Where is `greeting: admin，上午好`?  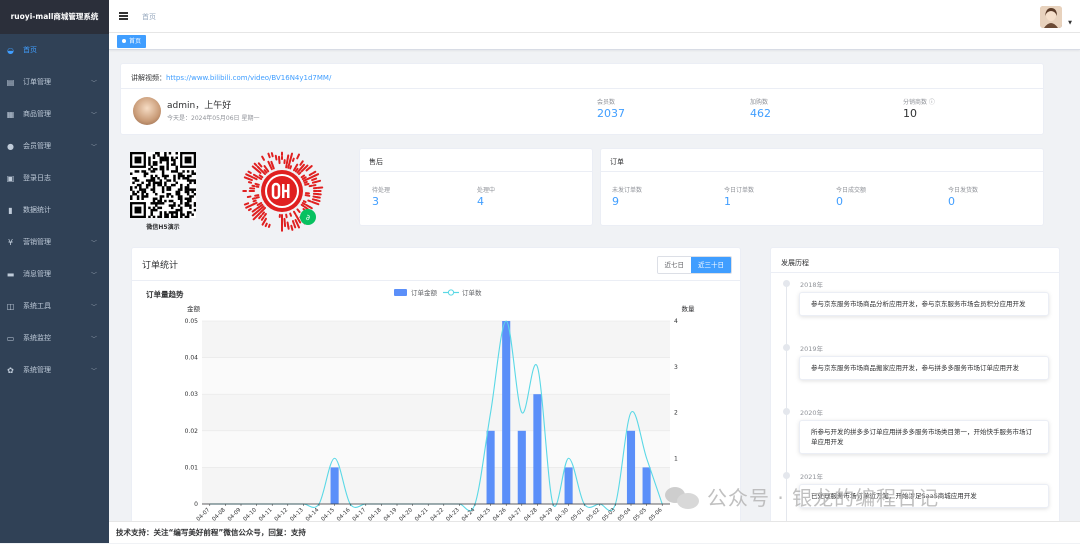
greeting: admin，上午好 is located at coordinates (199, 104).